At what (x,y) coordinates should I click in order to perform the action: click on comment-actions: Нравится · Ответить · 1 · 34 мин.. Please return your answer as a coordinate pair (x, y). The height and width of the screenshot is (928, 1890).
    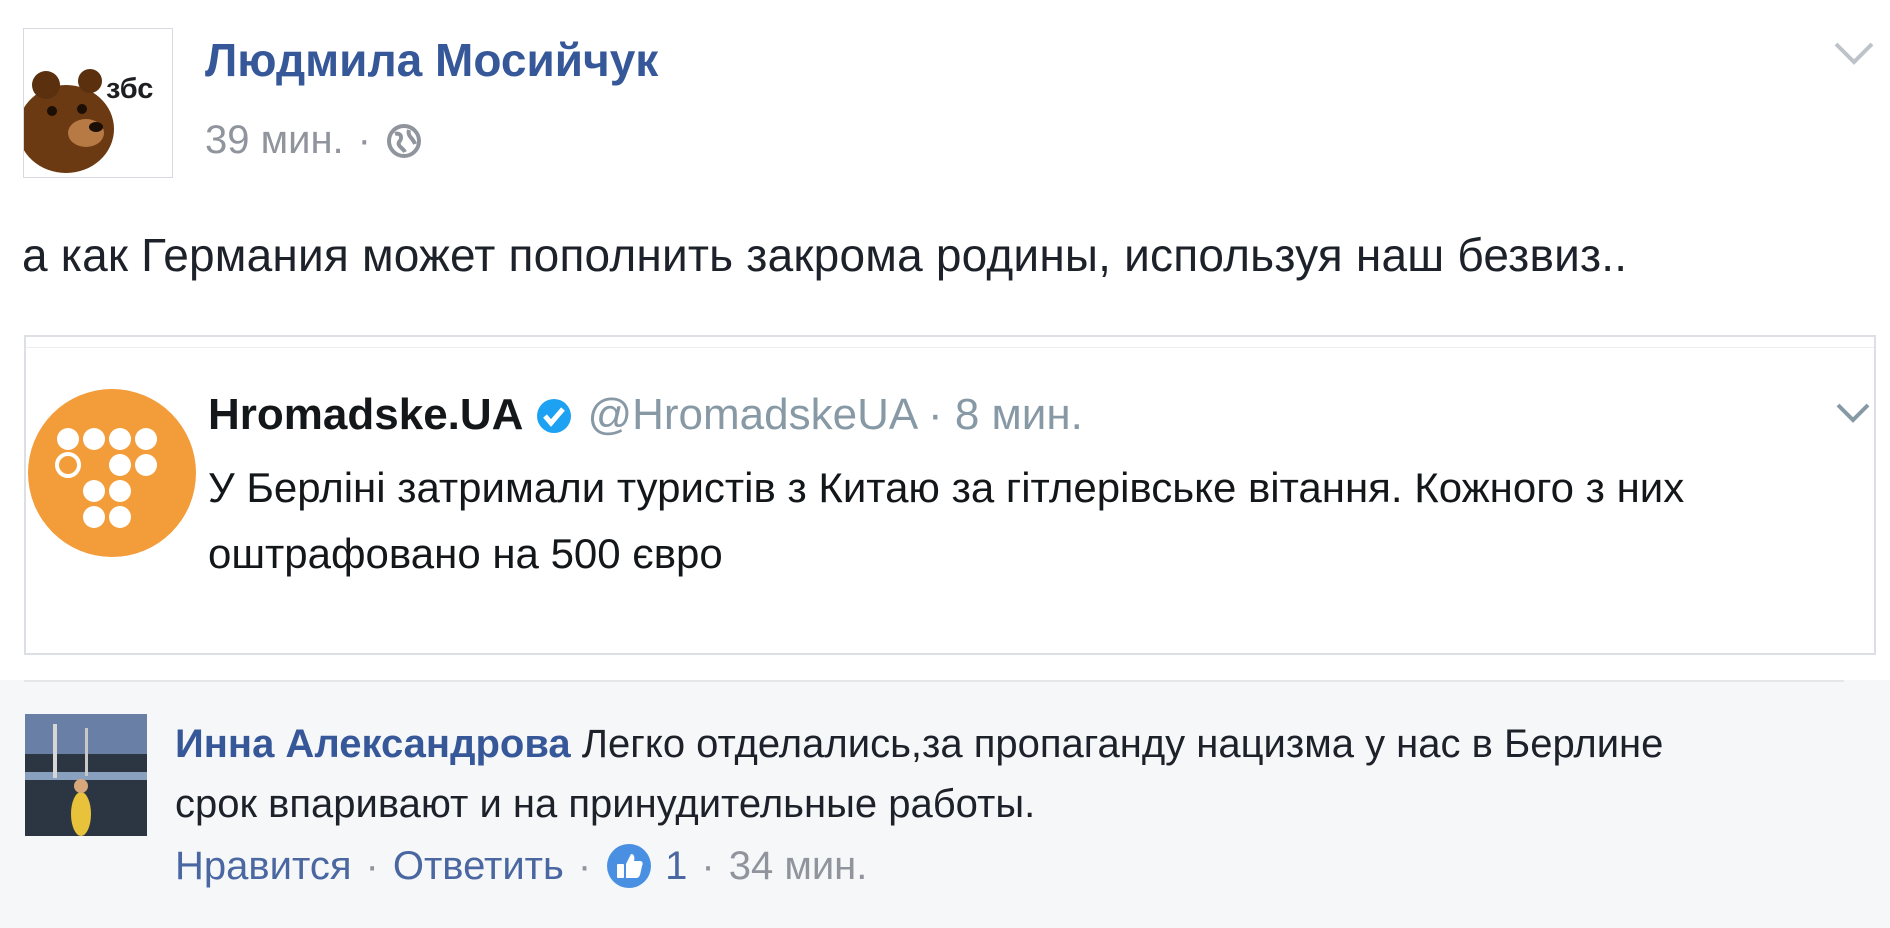
    Looking at the image, I should click on (521, 866).